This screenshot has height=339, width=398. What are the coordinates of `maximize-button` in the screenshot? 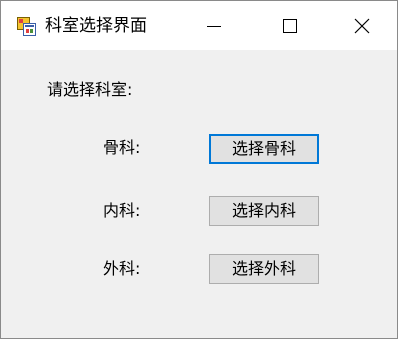 It's located at (290, 25).